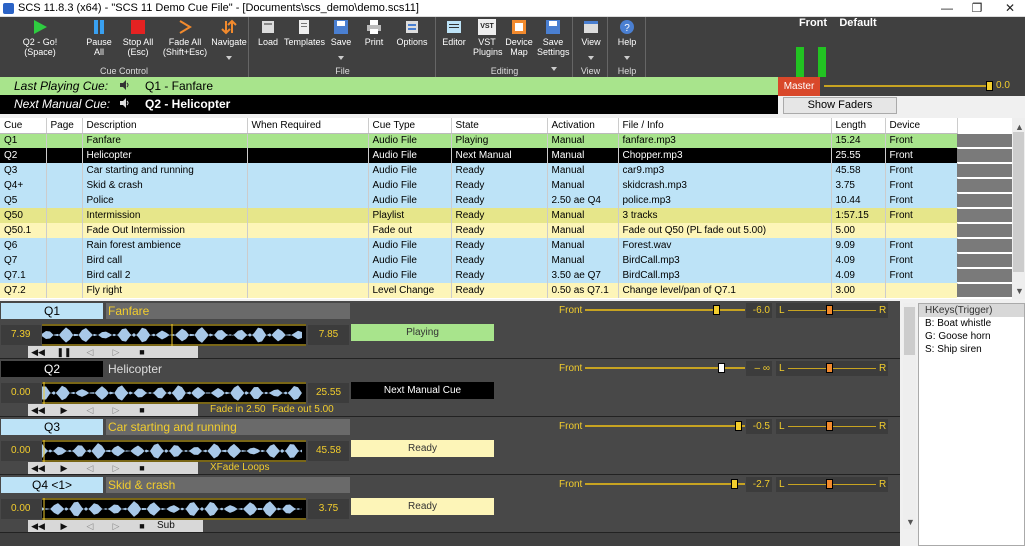 The width and height of the screenshot is (1025, 546). Describe the element at coordinates (454, 33) in the screenshot. I see `editor-button: Editor` at that location.